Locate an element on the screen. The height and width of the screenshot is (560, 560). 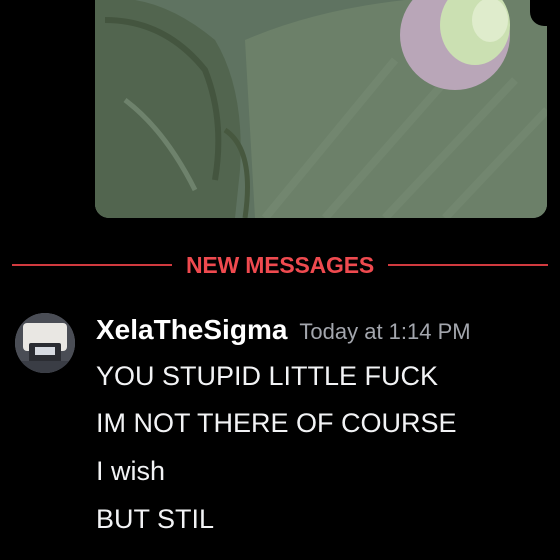
divider-line-left is located at coordinates (92, 265).